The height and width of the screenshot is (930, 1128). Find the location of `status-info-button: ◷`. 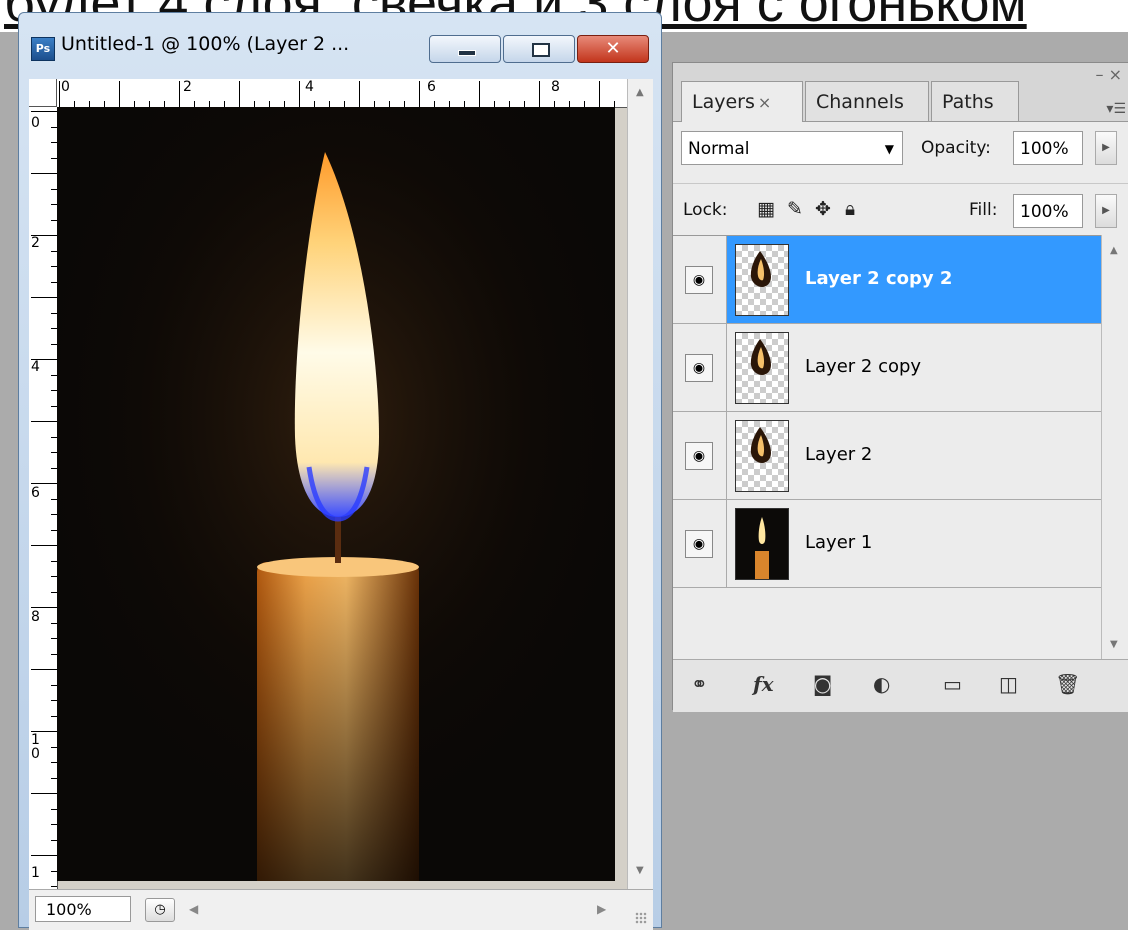

status-info-button: ◷ is located at coordinates (160, 910).